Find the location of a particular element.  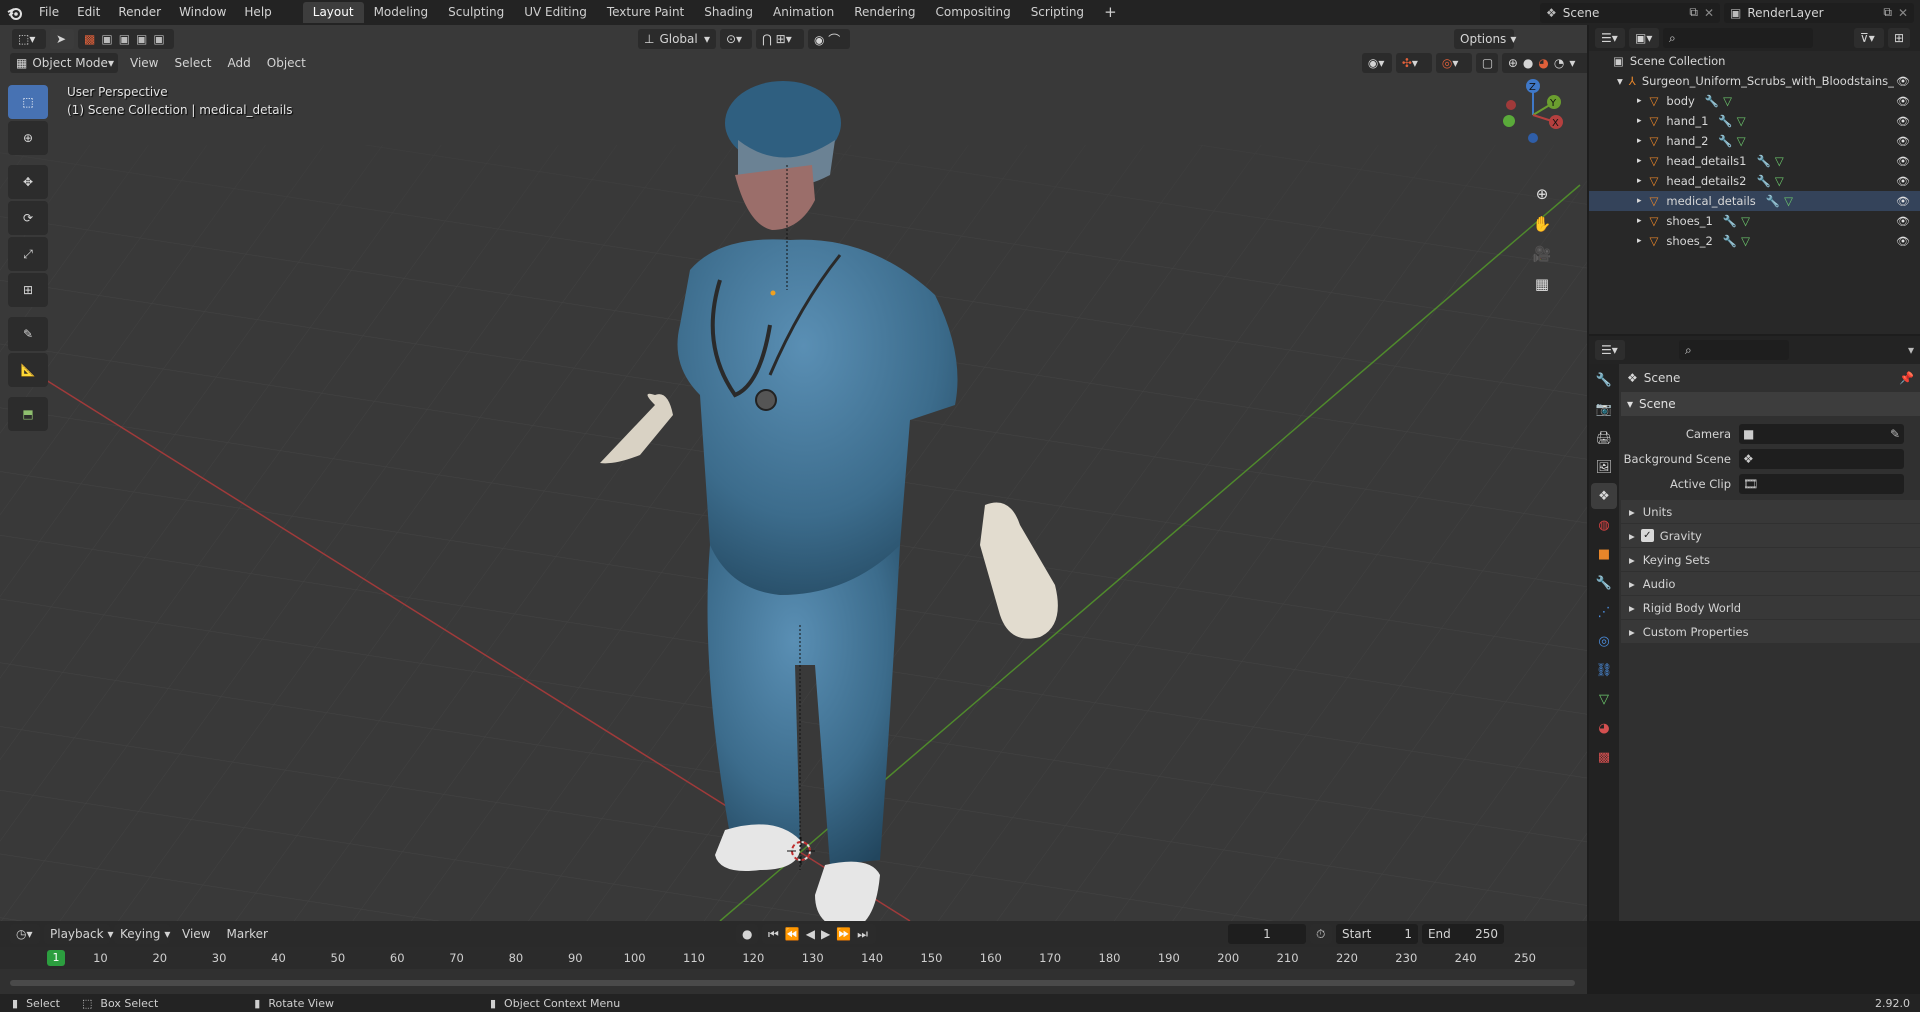

jump-start-icon: ⏮ is located at coordinates (773, 934).